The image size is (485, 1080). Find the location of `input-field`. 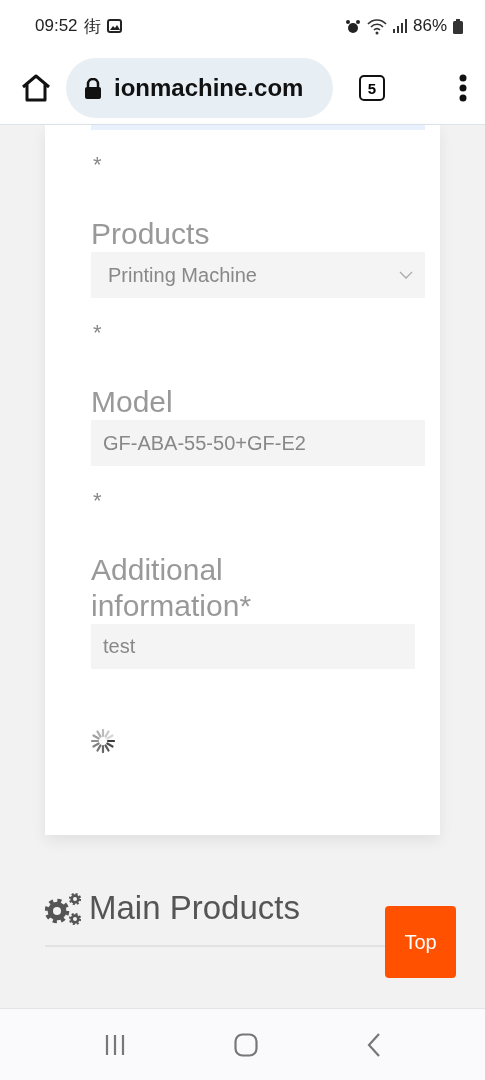

input-field is located at coordinates (258, 127).